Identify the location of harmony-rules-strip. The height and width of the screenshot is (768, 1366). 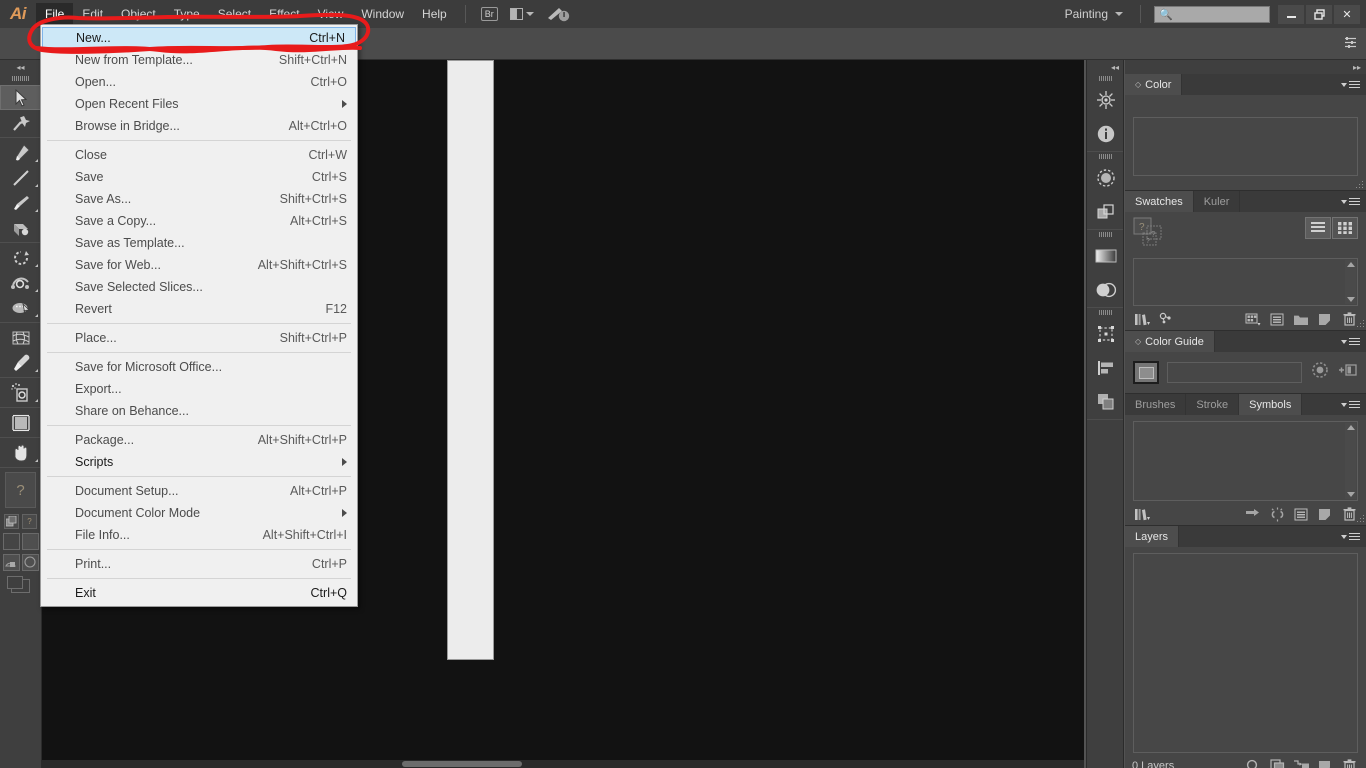
(1234, 372).